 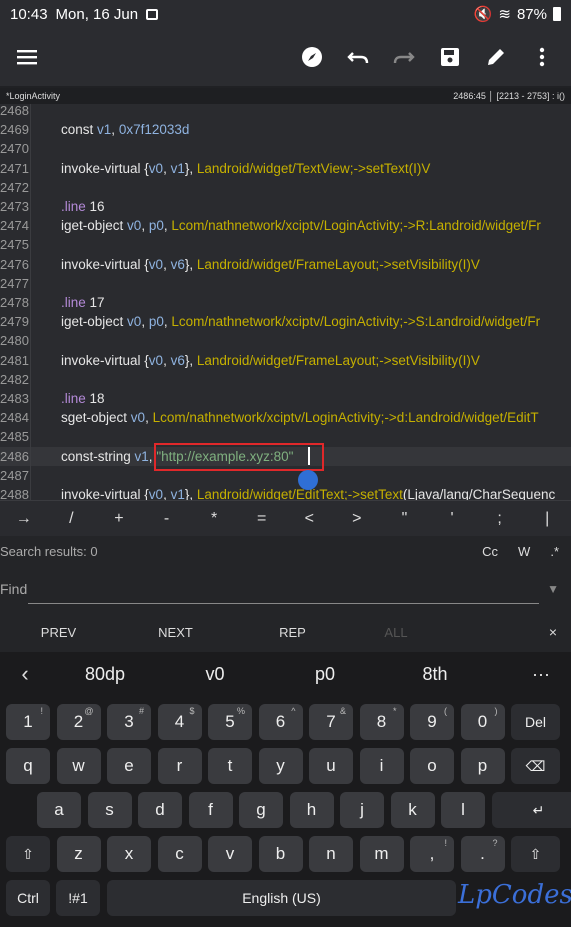 What do you see at coordinates (482, 722) in the screenshot?
I see `number-key: 0)` at bounding box center [482, 722].